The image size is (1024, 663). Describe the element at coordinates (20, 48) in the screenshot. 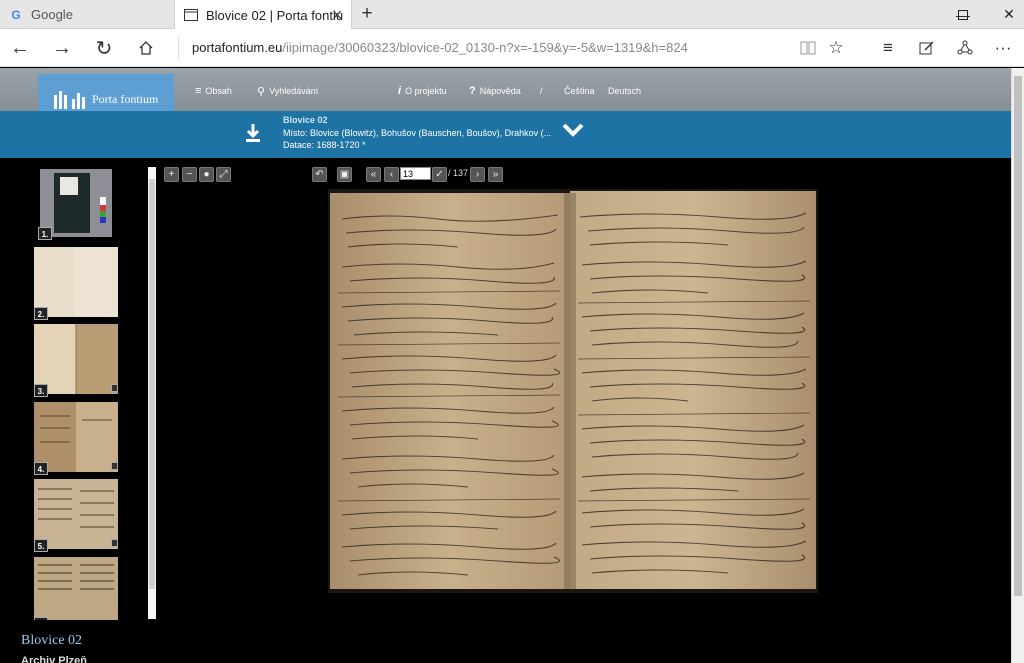

I see `back-arrow-icon: ←` at that location.